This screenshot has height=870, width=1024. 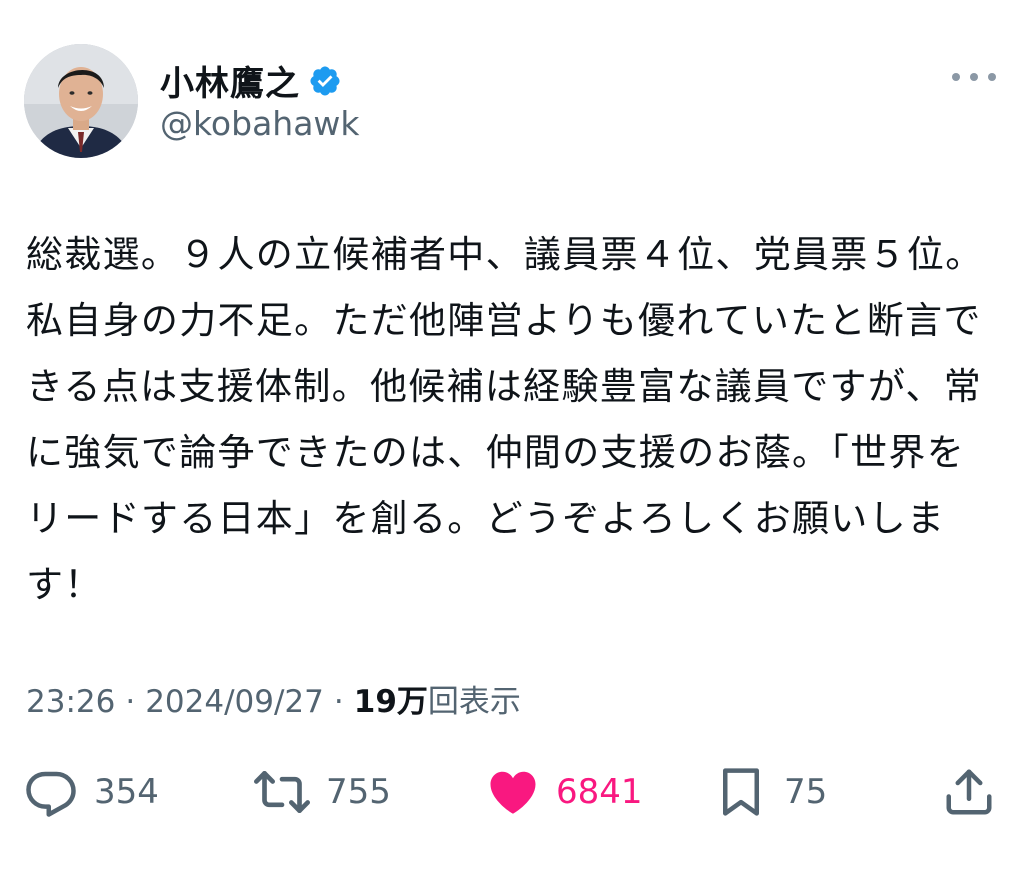 I want to click on avatar, so click(x=81, y=101).